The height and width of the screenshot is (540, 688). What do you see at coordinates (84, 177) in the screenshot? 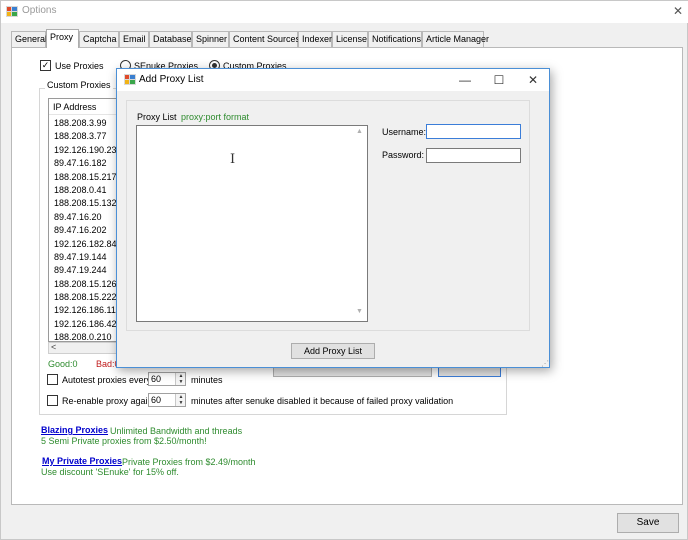
I see `list-item: 188.208.15.217` at bounding box center [84, 177].